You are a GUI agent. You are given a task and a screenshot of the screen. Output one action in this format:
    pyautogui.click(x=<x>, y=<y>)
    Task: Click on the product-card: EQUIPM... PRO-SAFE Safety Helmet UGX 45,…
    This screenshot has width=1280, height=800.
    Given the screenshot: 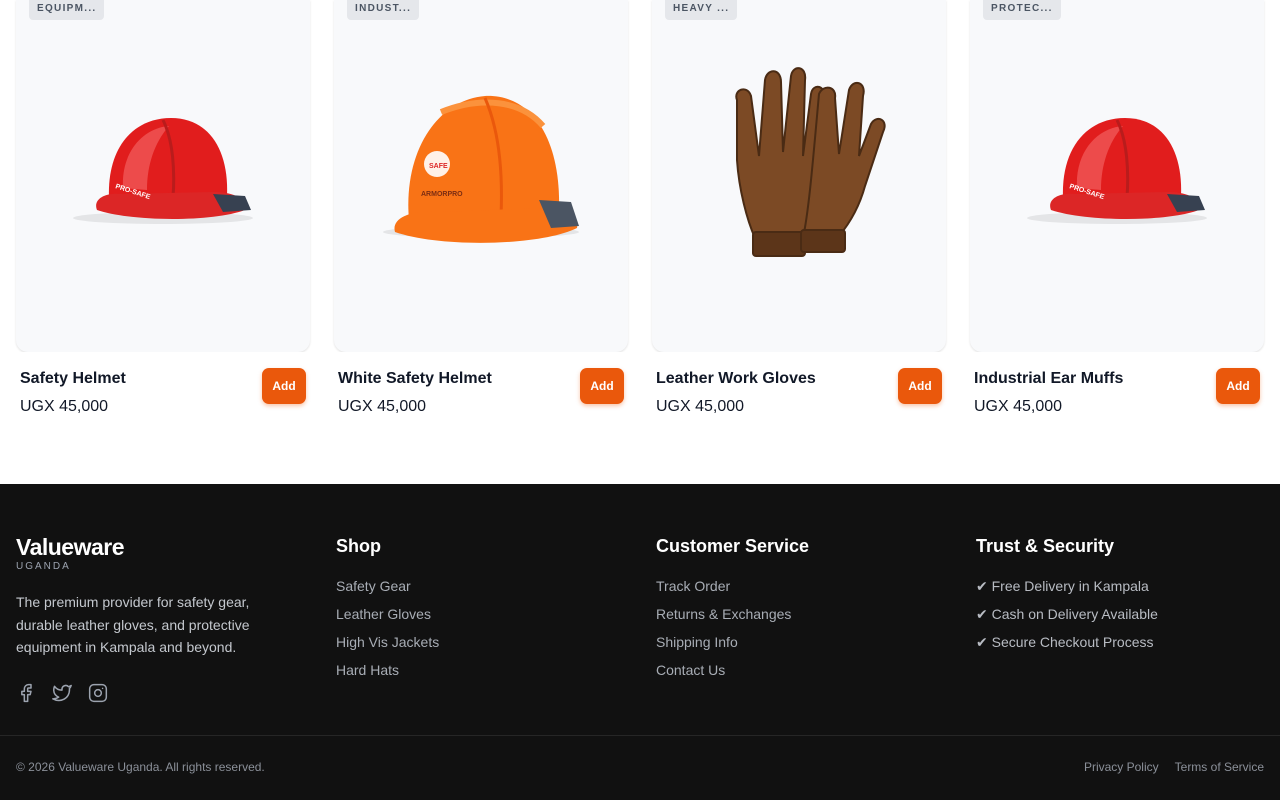 What is the action you would take?
    pyautogui.click(x=163, y=210)
    